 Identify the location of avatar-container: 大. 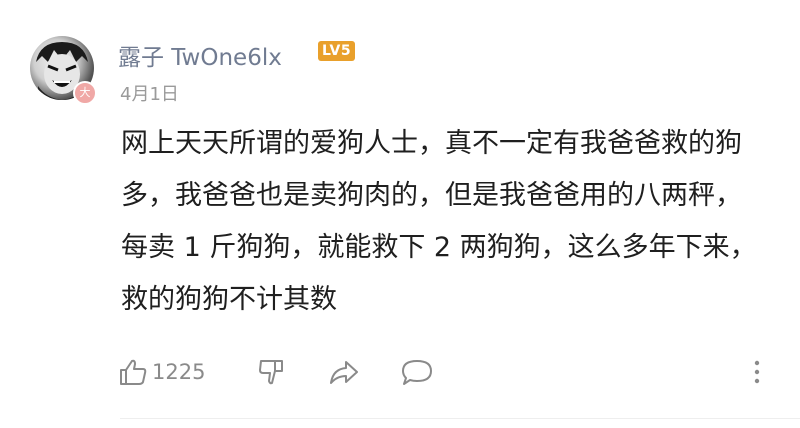
(63, 70).